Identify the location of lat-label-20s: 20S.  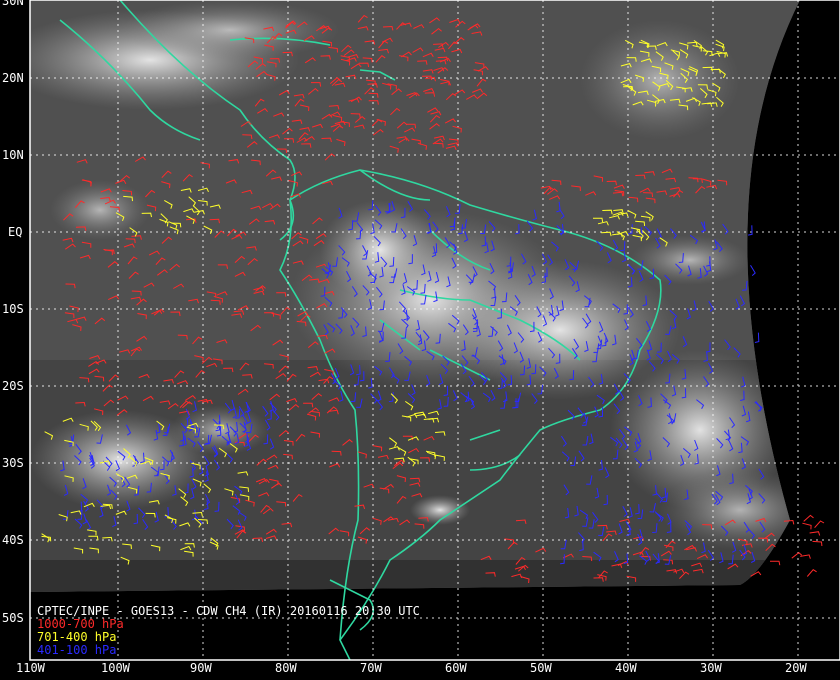
(13, 386).